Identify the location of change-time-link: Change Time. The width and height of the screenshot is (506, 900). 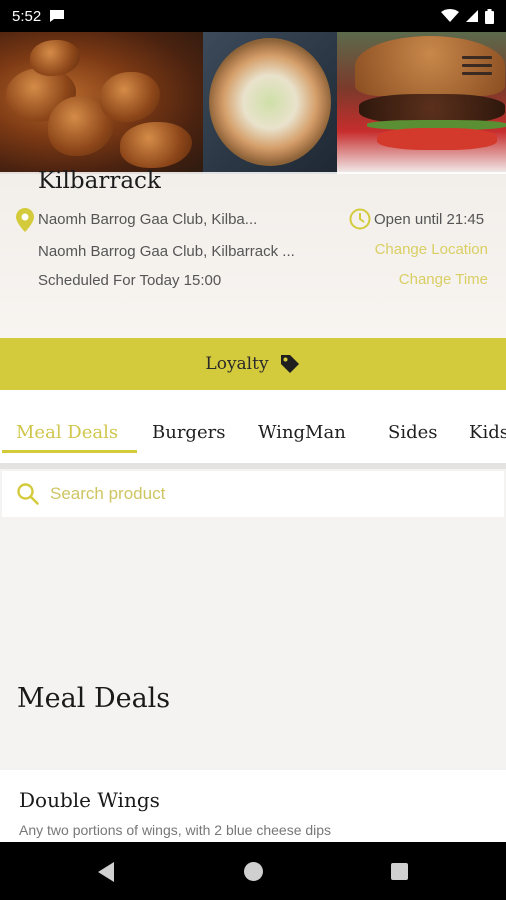
(443, 279).